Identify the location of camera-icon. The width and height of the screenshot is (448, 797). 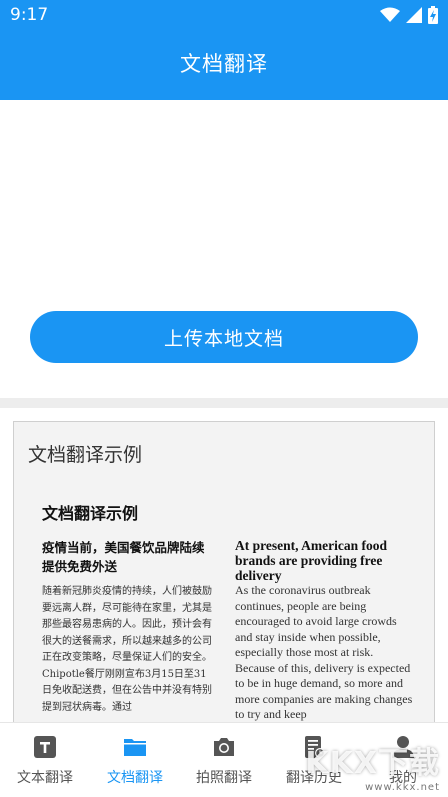
(224, 747).